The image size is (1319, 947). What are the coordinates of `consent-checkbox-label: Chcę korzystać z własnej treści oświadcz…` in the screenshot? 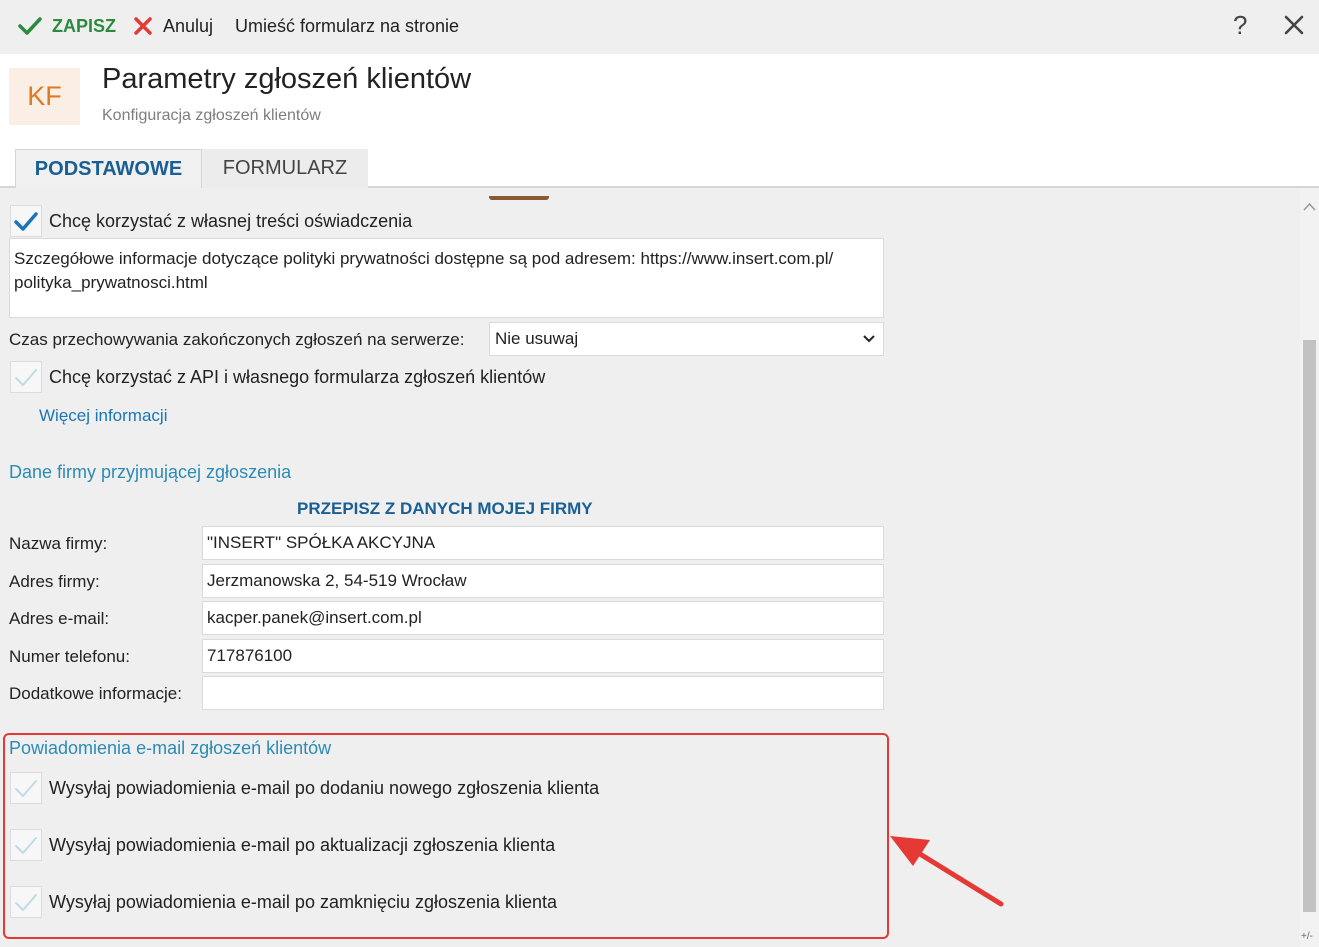 It's located at (231, 220).